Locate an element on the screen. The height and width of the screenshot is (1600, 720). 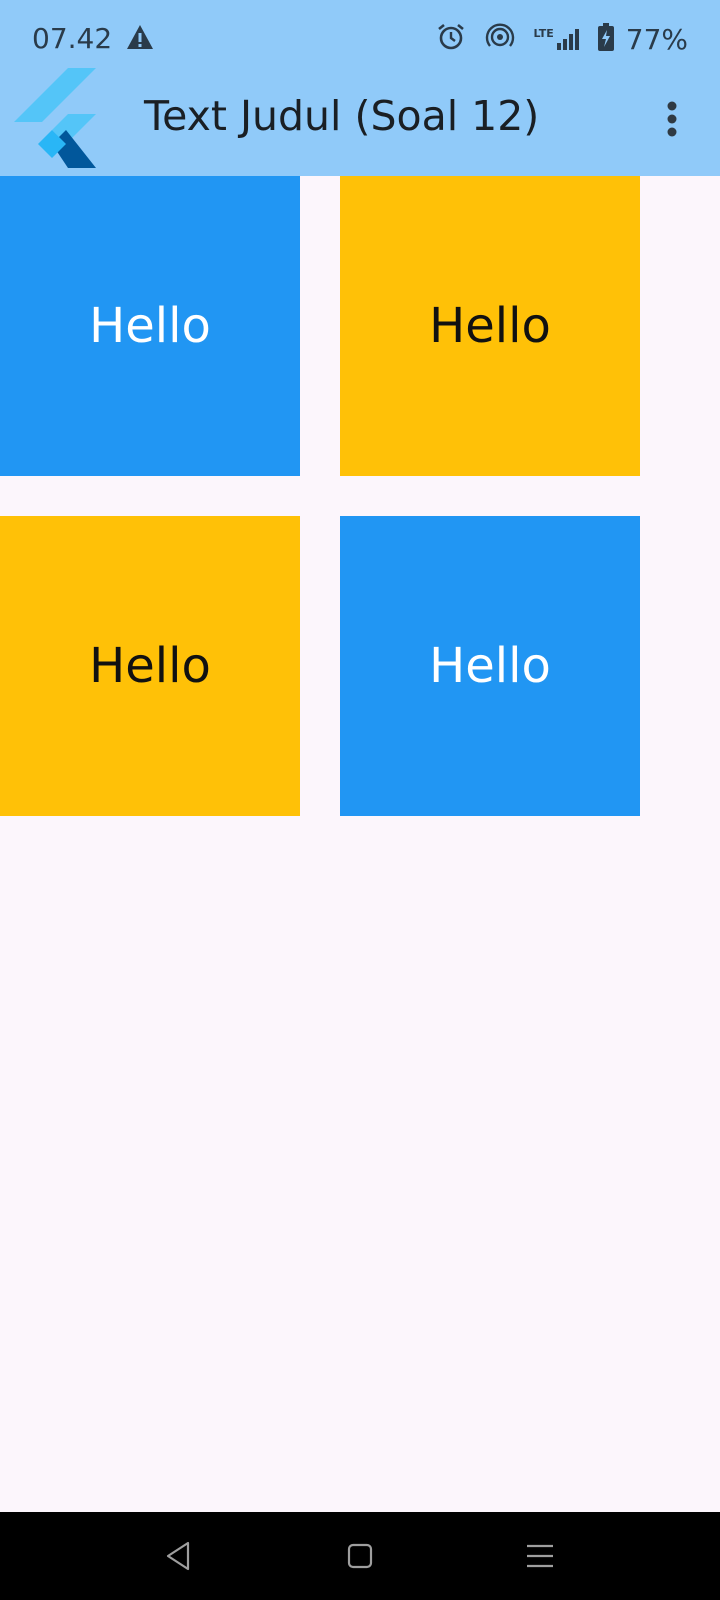
home-button is located at coordinates (360, 1556).